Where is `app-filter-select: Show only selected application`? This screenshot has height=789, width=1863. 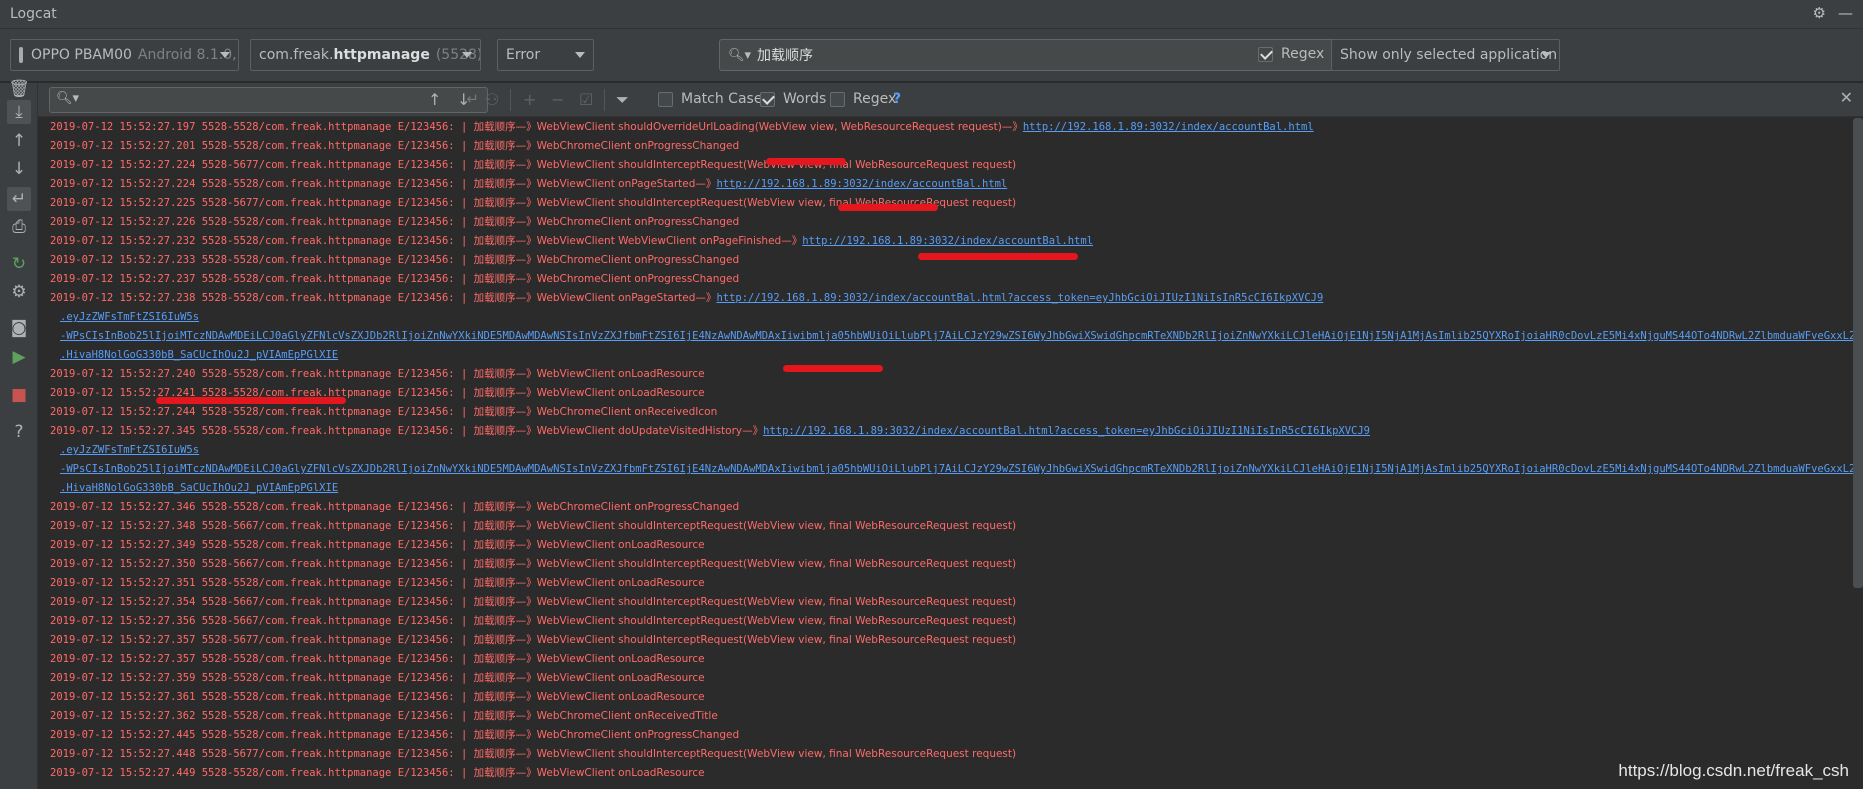 app-filter-select: Show only selected application is located at coordinates (1445, 55).